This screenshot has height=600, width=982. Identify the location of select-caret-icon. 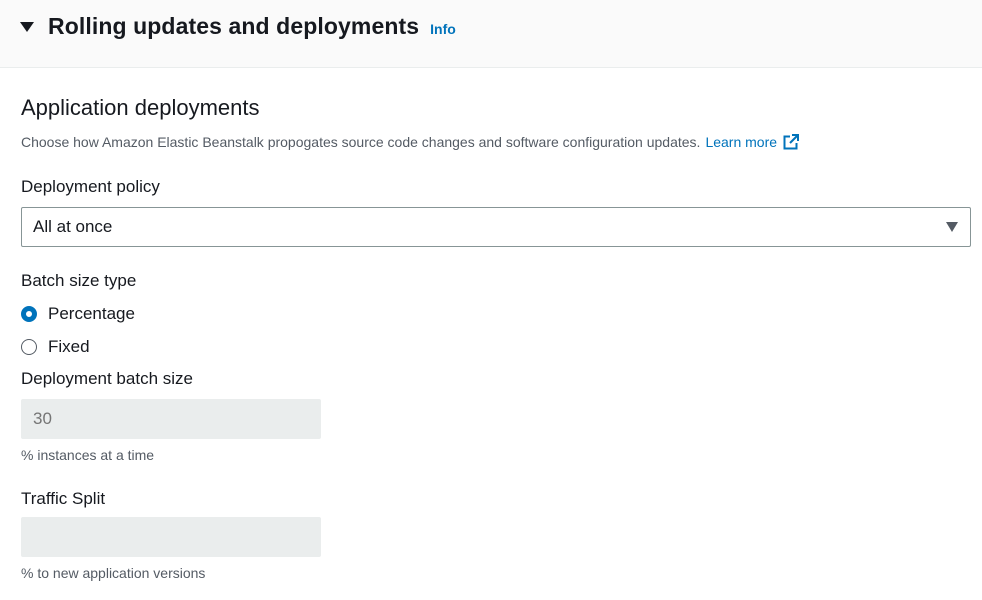
(952, 227).